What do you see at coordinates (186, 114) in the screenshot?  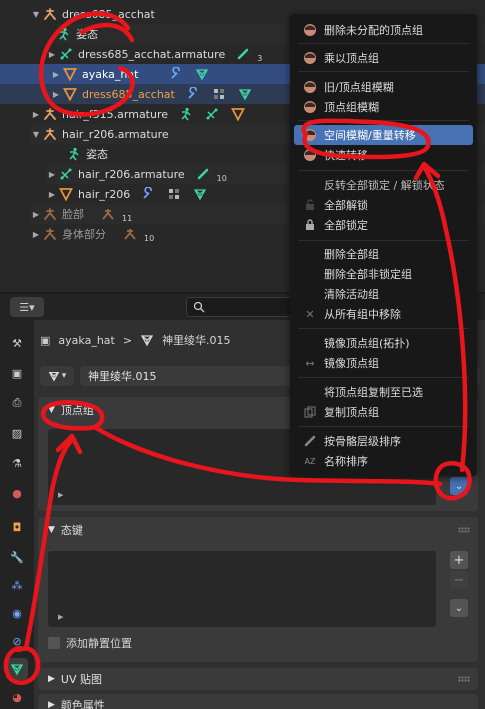 I see `pose-icon` at bounding box center [186, 114].